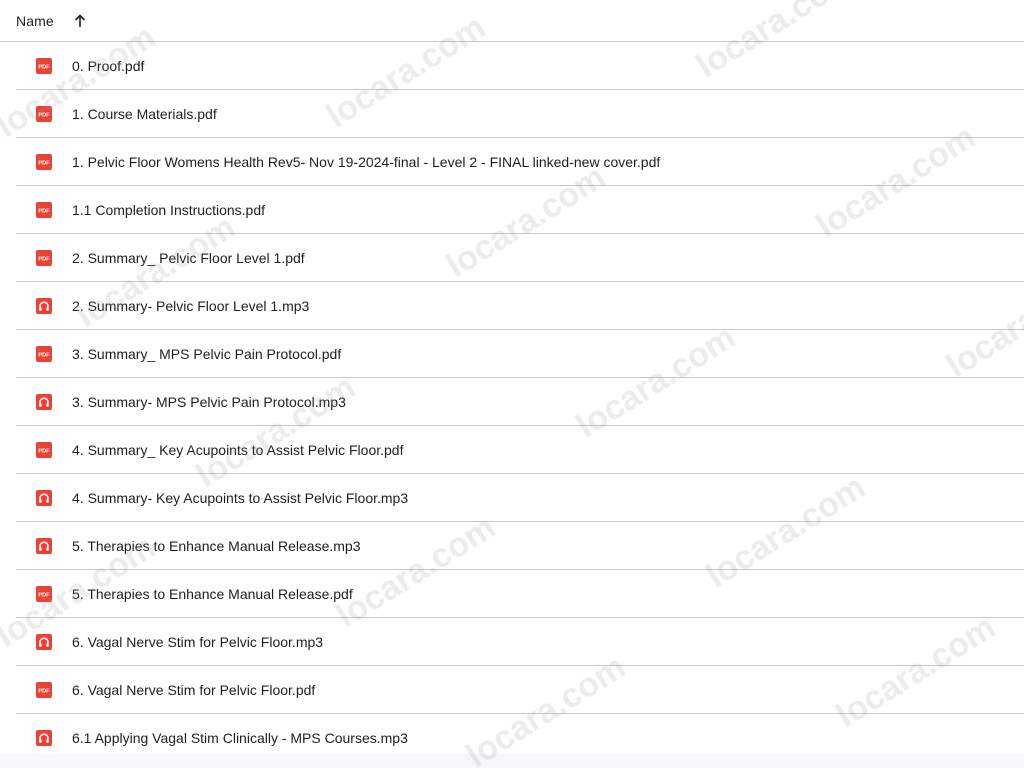 This screenshot has height=768, width=1024. I want to click on file-name: 3. Summary_ MPS Pelvic Pain Protocol.pdf, so click(207, 353).